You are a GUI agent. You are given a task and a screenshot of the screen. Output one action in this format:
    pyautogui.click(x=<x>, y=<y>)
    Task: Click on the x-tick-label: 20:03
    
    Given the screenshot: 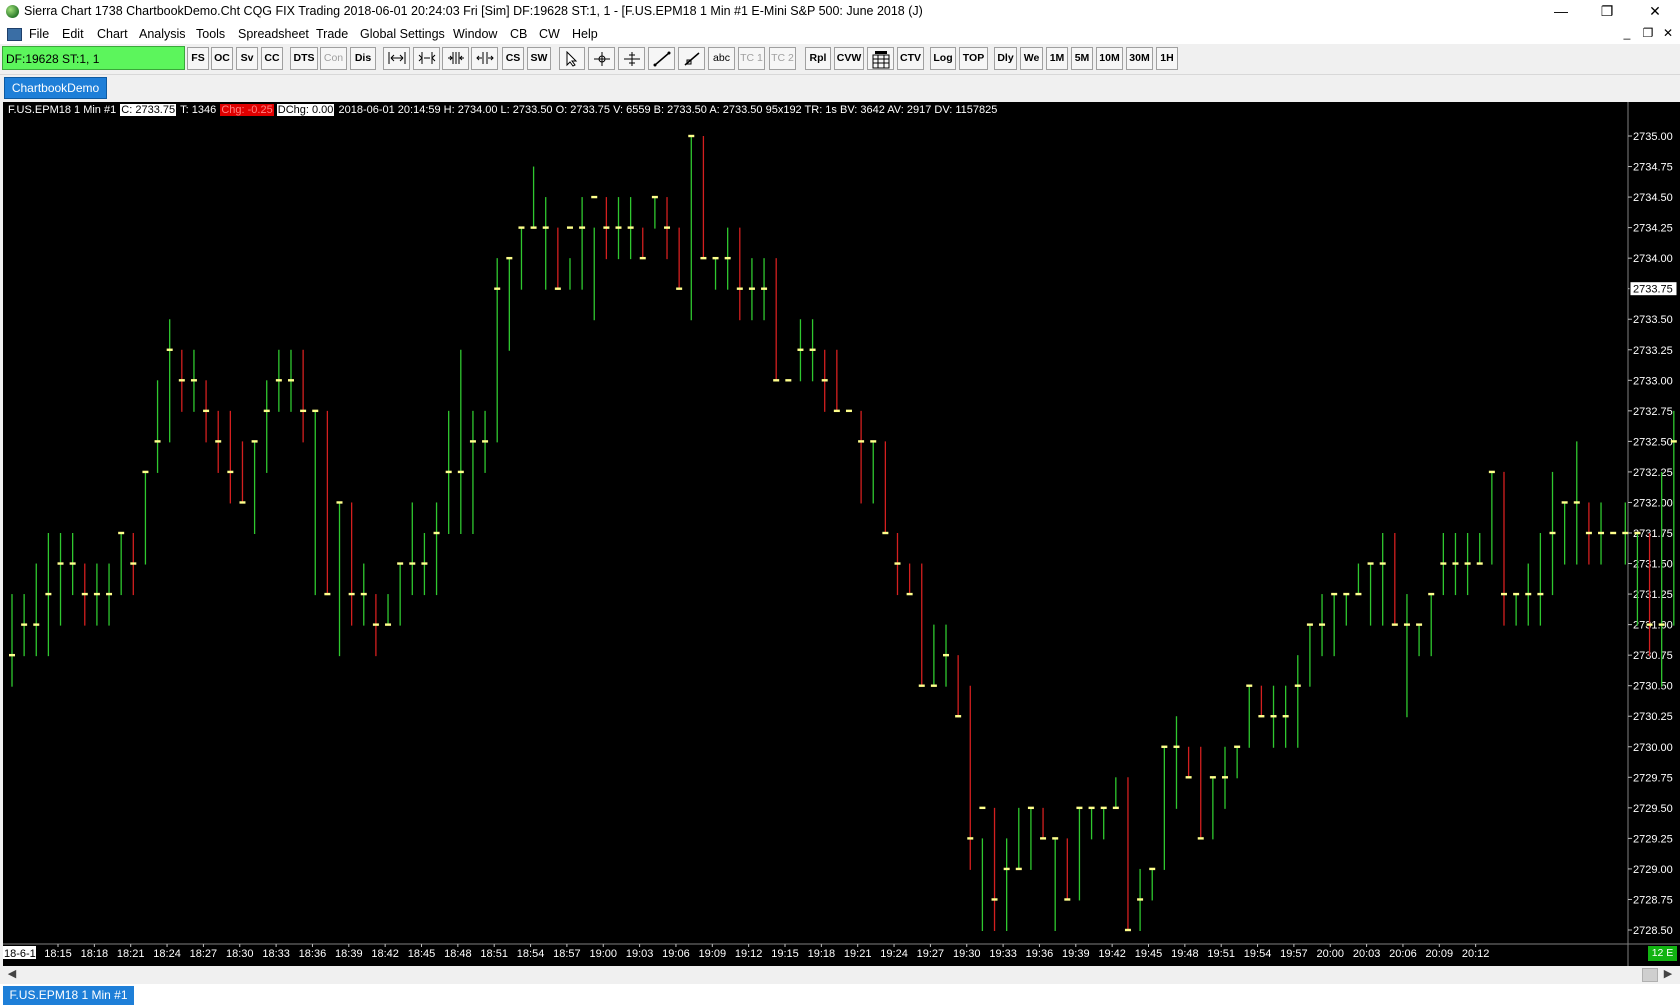 What is the action you would take?
    pyautogui.click(x=1367, y=954)
    